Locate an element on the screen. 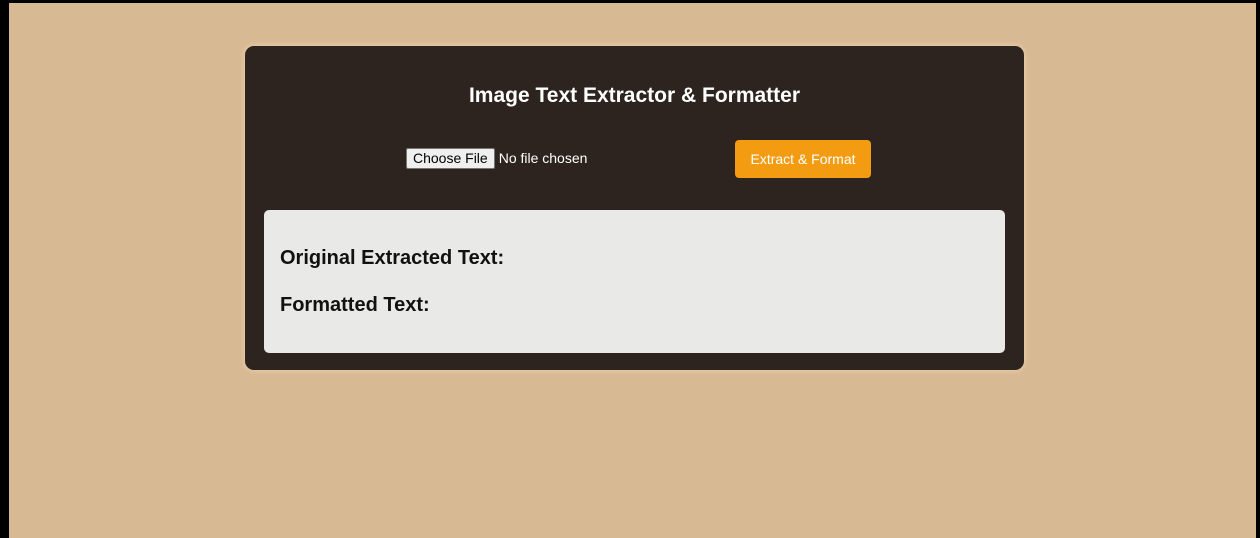  extract-format-button: Extract & Format is located at coordinates (803, 159).